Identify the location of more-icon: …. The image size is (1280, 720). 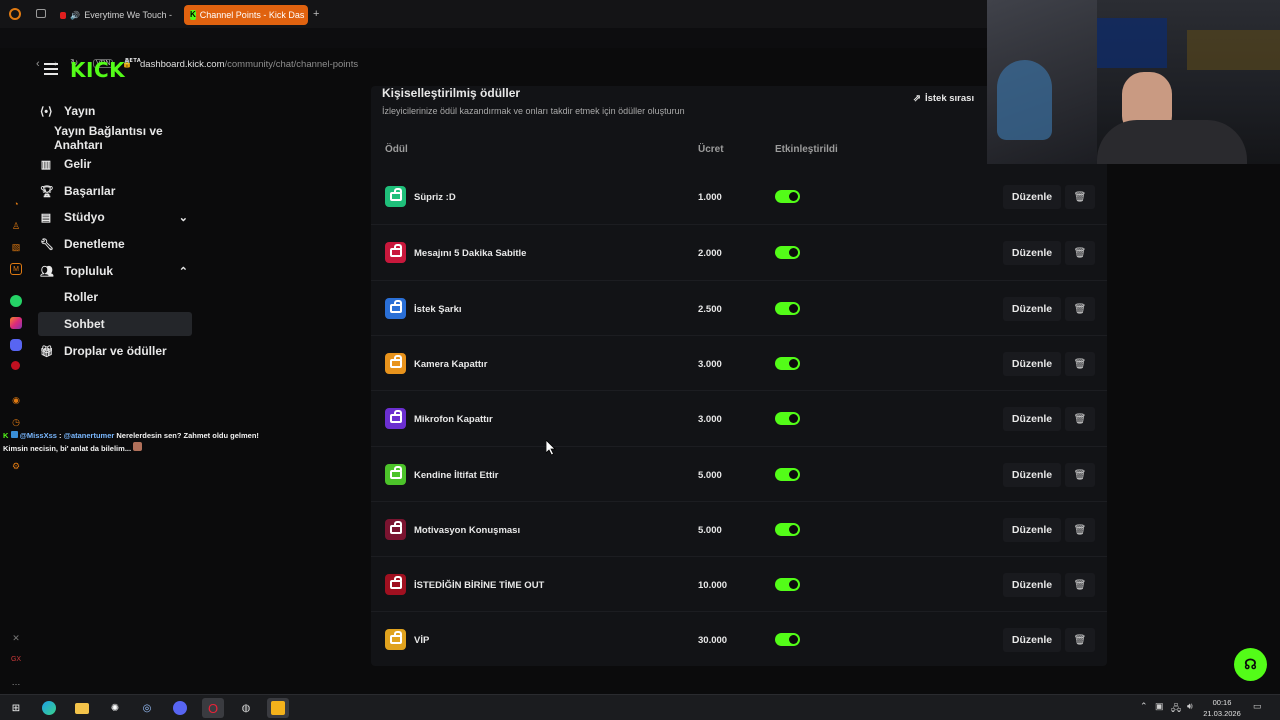
(16, 682).